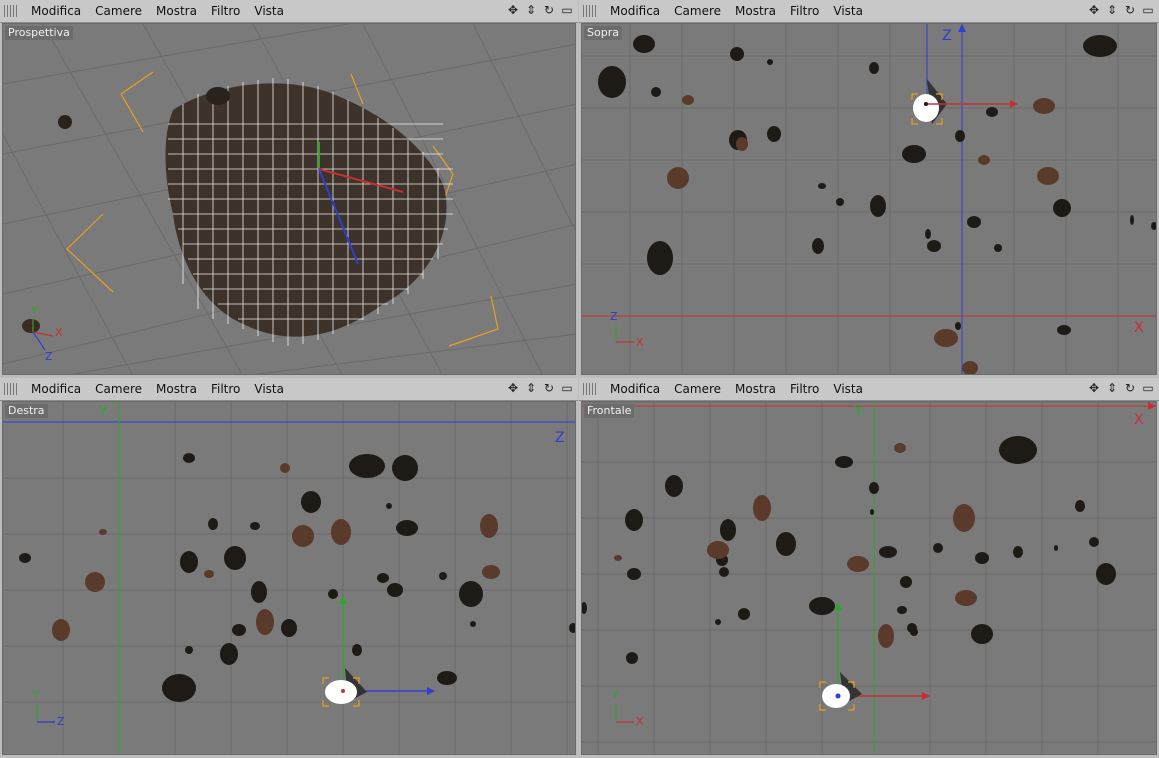 This screenshot has width=1159, height=758. Describe the element at coordinates (26, 411) in the screenshot. I see `viewport-label: Destra` at that location.